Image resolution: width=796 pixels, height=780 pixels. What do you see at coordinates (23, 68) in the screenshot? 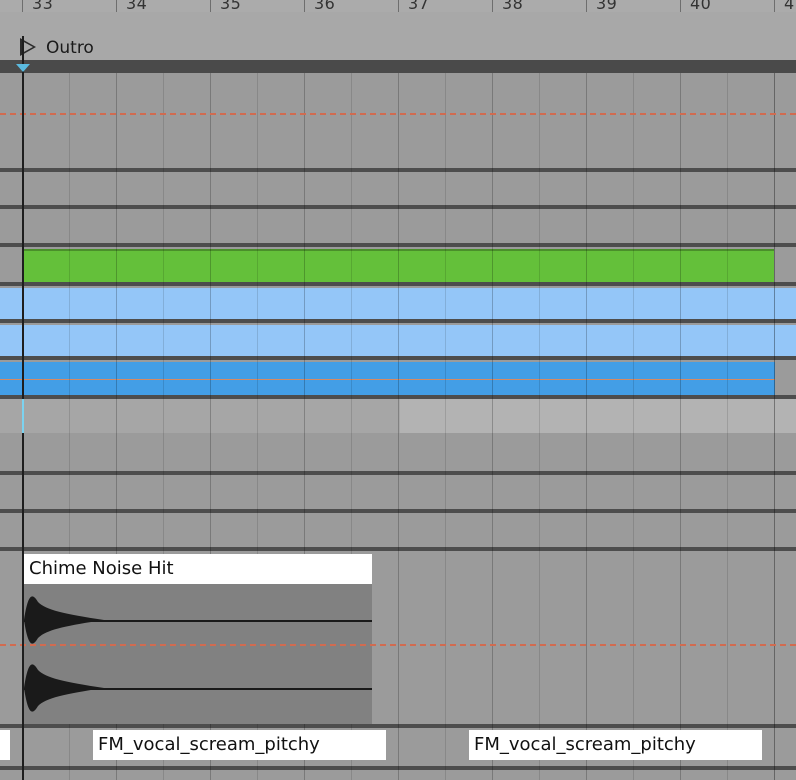
I see `playhead-marker-icon` at bounding box center [23, 68].